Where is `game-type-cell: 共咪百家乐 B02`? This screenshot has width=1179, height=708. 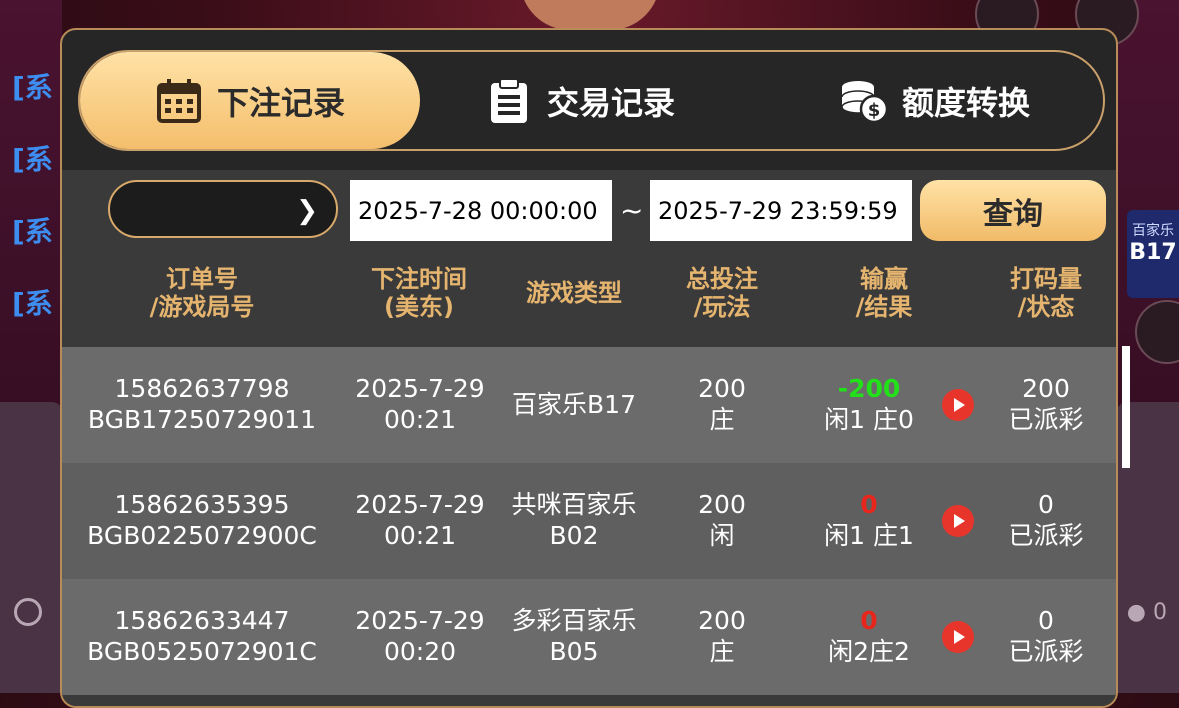 game-type-cell: 共咪百家乐 B02 is located at coordinates (574, 520).